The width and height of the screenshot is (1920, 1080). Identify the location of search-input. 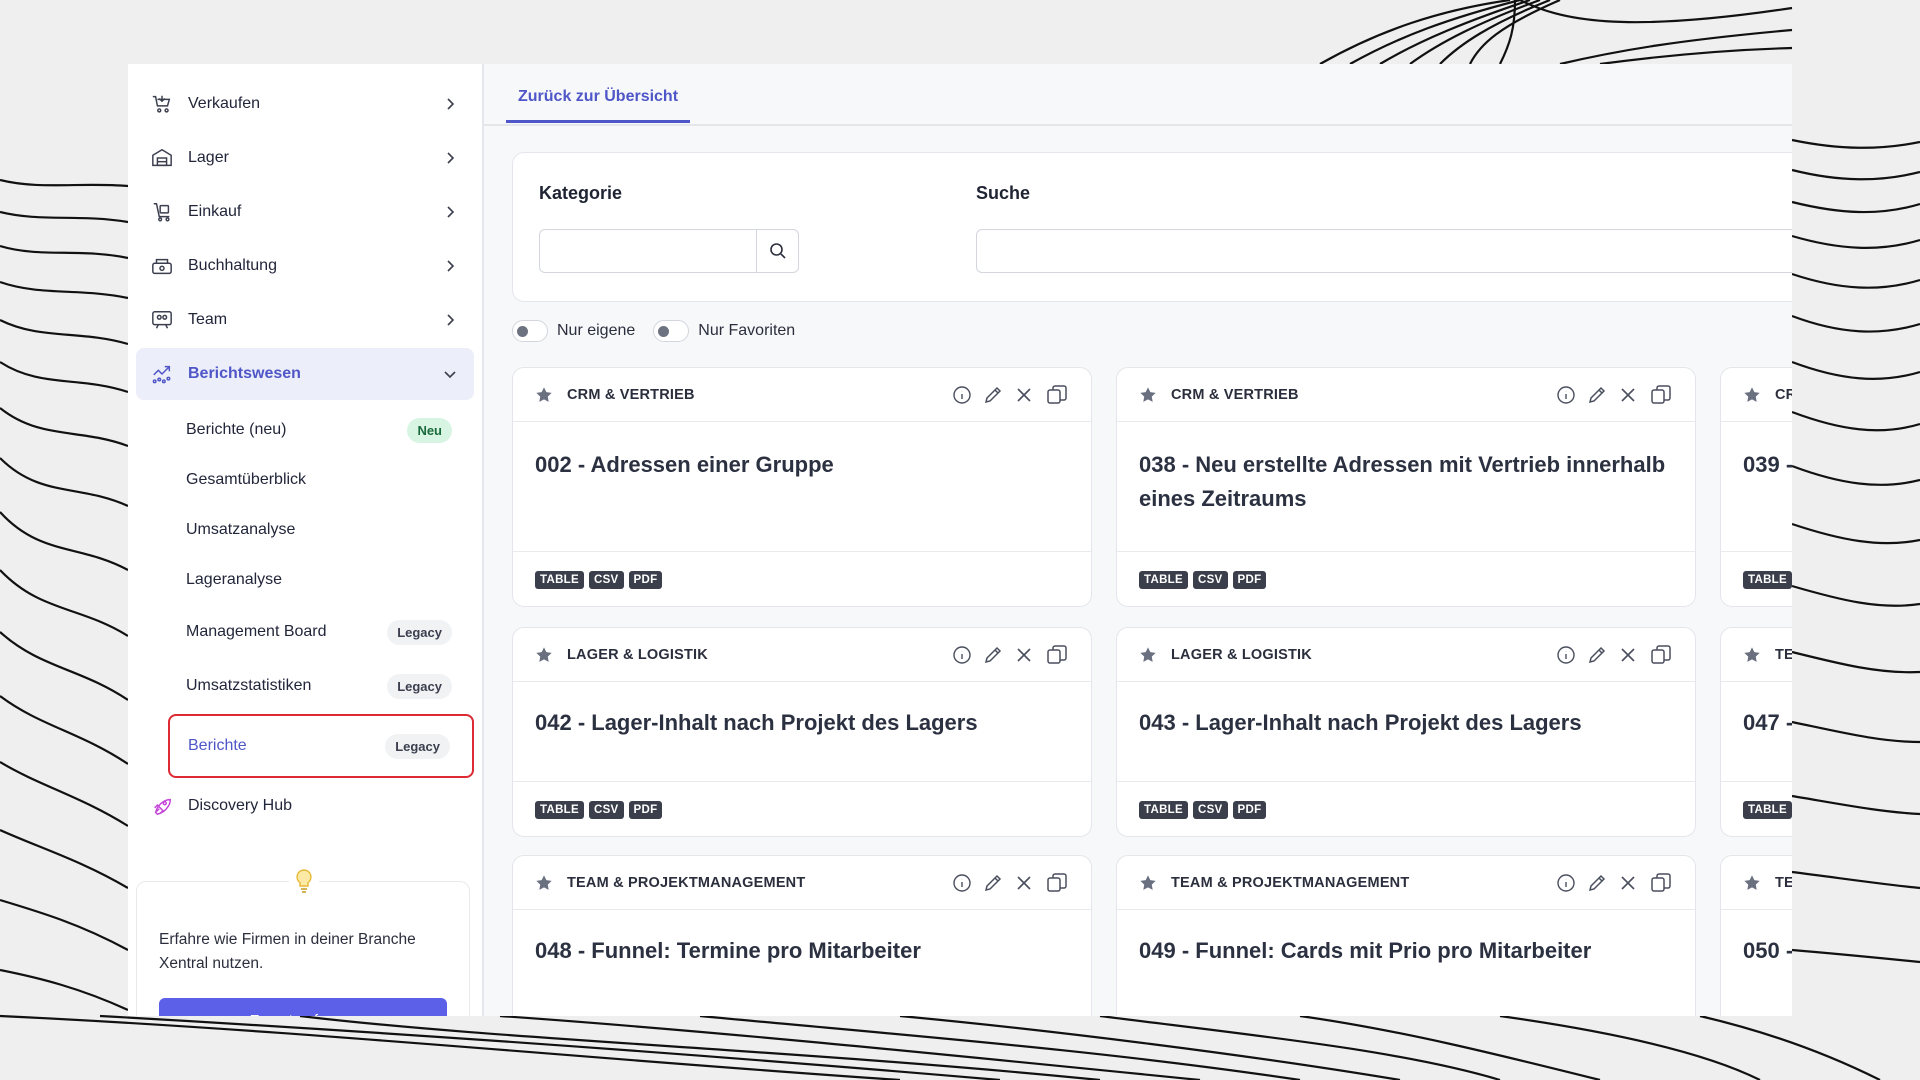
(1384, 251).